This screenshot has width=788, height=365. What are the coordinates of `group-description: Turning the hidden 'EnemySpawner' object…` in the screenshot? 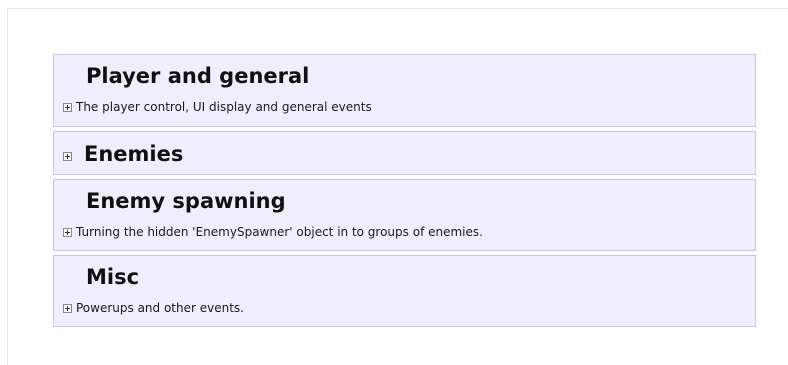 It's located at (279, 232).